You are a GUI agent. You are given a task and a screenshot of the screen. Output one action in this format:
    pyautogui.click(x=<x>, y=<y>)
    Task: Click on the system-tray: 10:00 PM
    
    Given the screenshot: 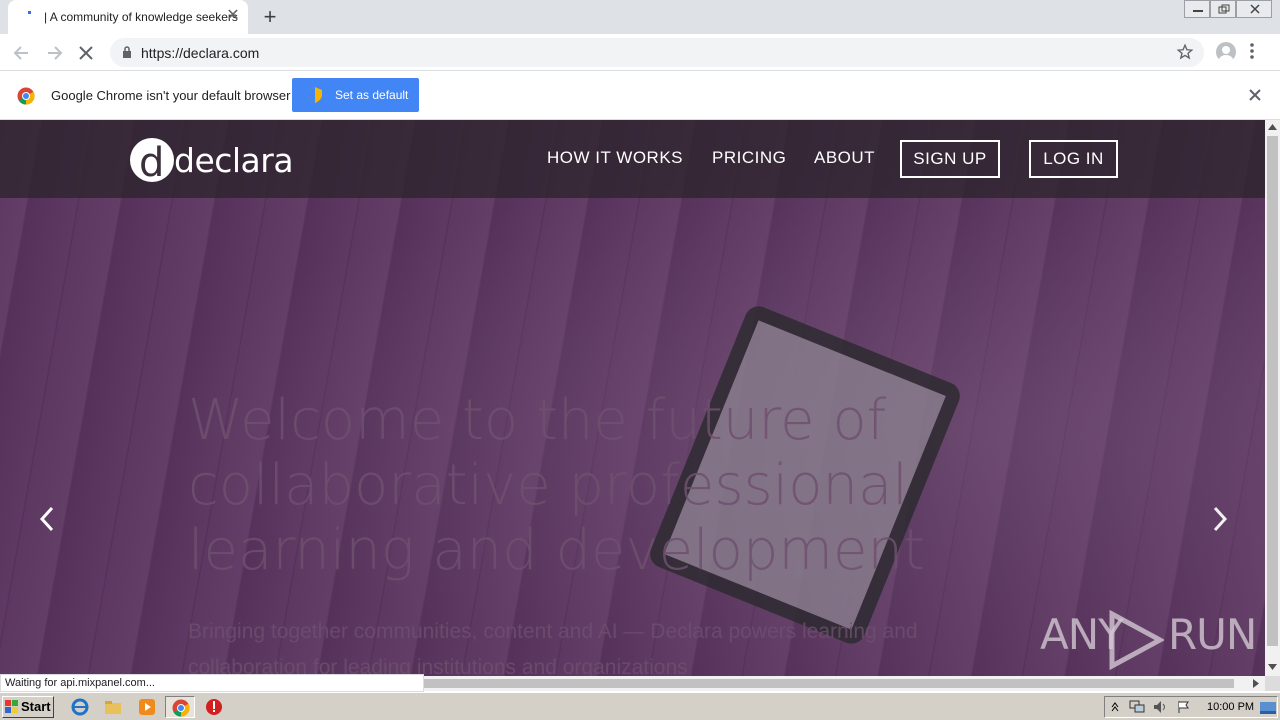 What is the action you would take?
    pyautogui.click(x=1191, y=707)
    